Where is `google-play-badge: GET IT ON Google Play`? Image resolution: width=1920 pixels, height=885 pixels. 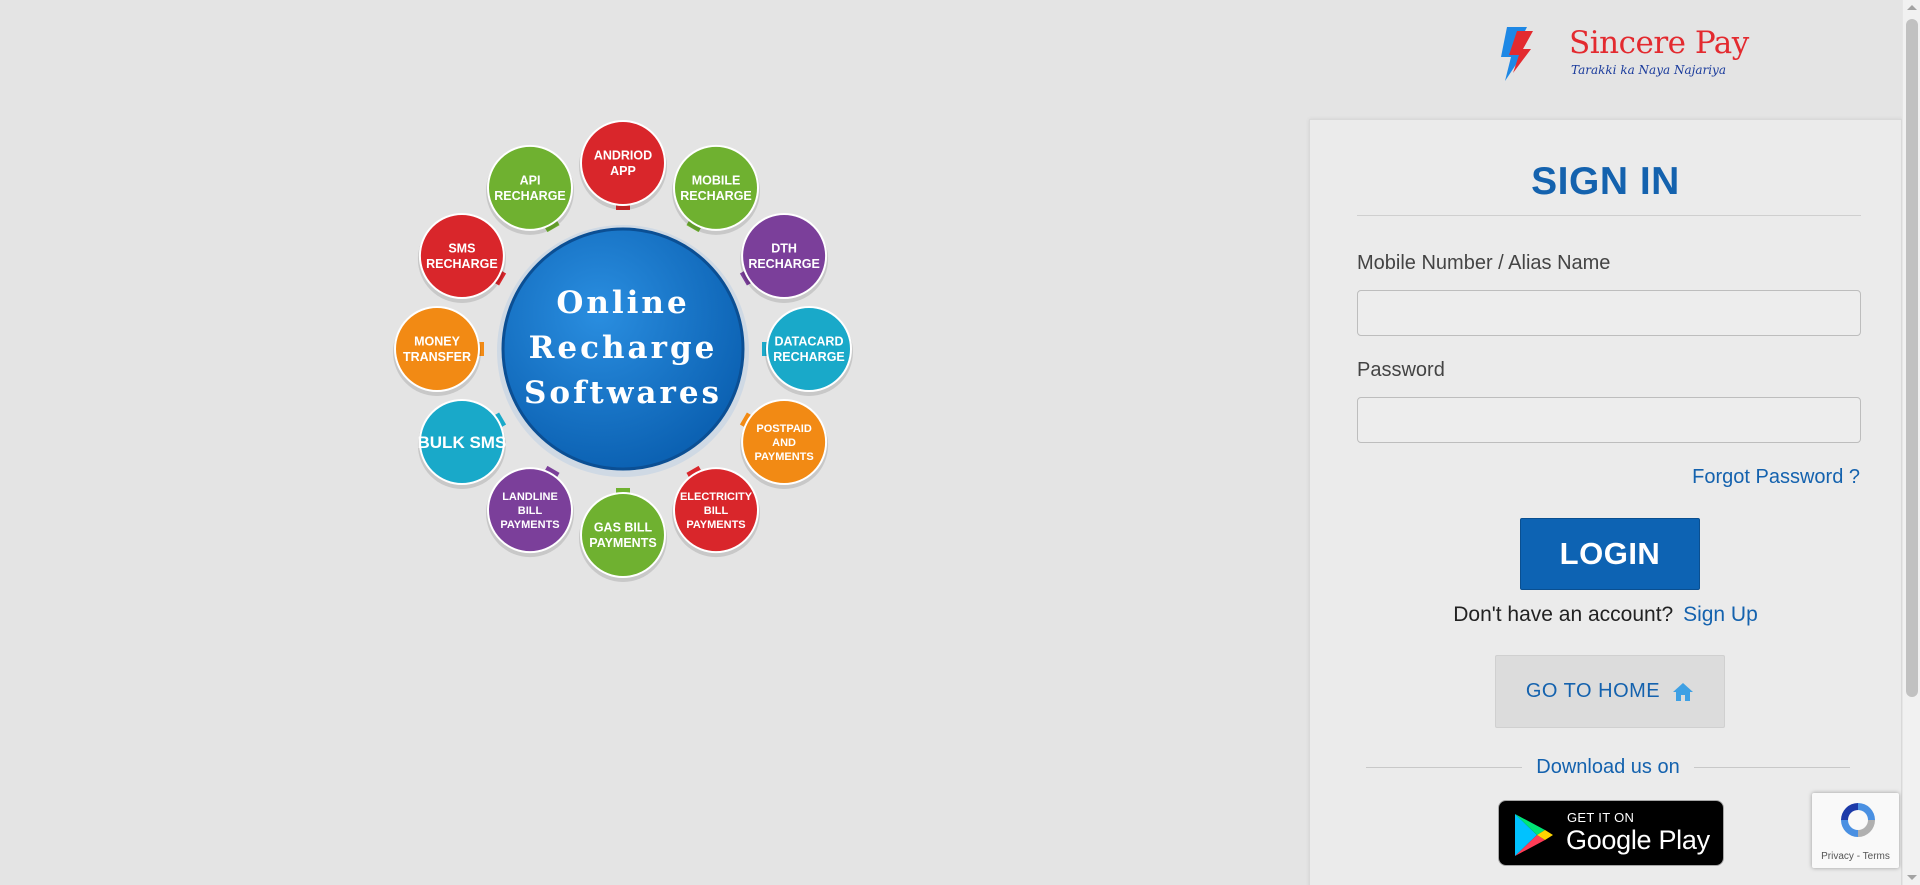
google-play-badge: GET IT ON Google Play is located at coordinates (1611, 833).